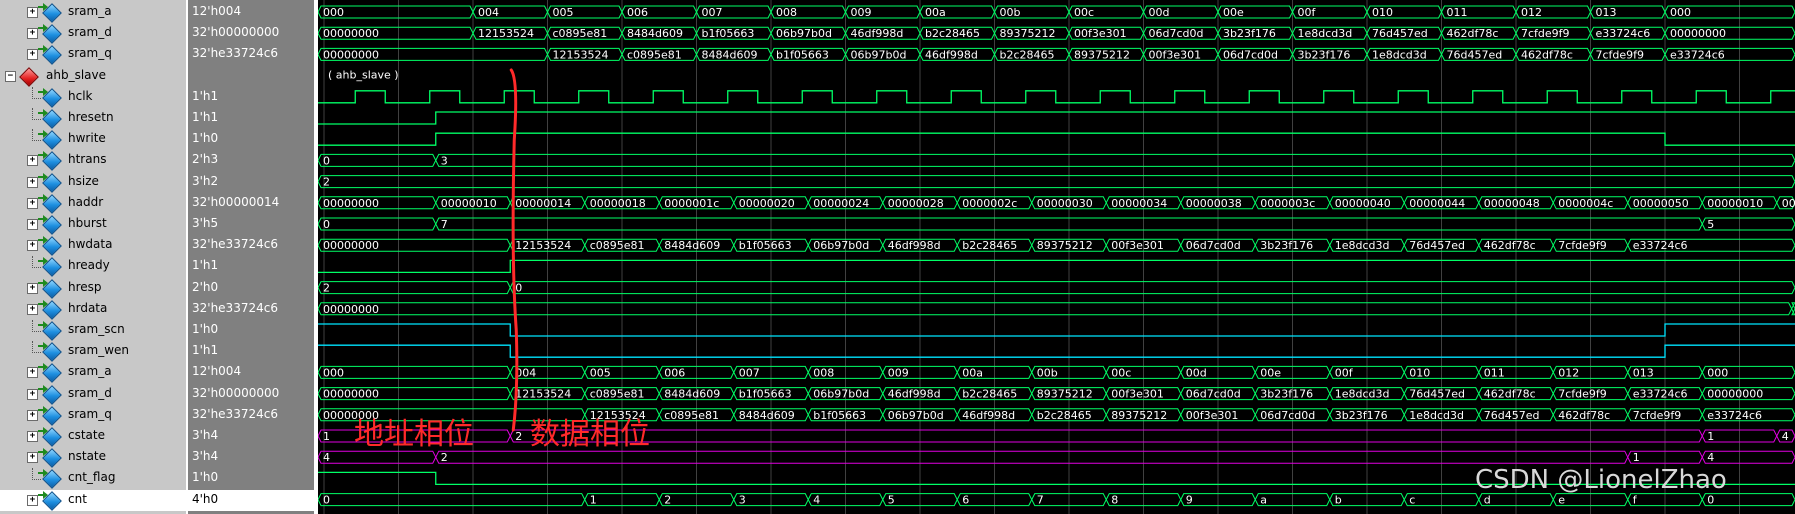 The width and height of the screenshot is (1795, 514). Describe the element at coordinates (326, 182) in the screenshot. I see `bus-value-label: 2` at that location.